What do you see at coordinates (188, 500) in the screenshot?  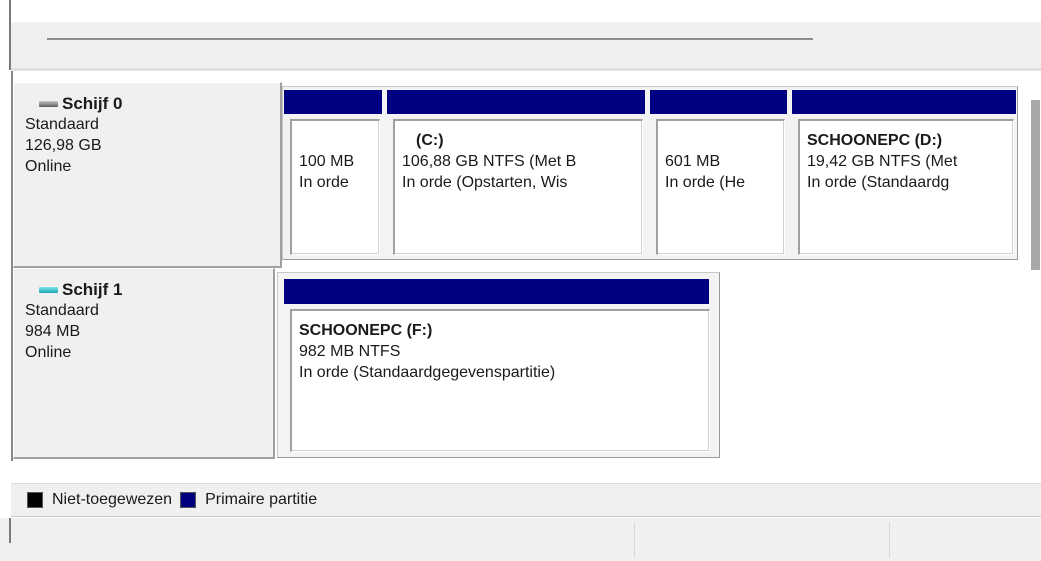 I see `primary-partition-swatch` at bounding box center [188, 500].